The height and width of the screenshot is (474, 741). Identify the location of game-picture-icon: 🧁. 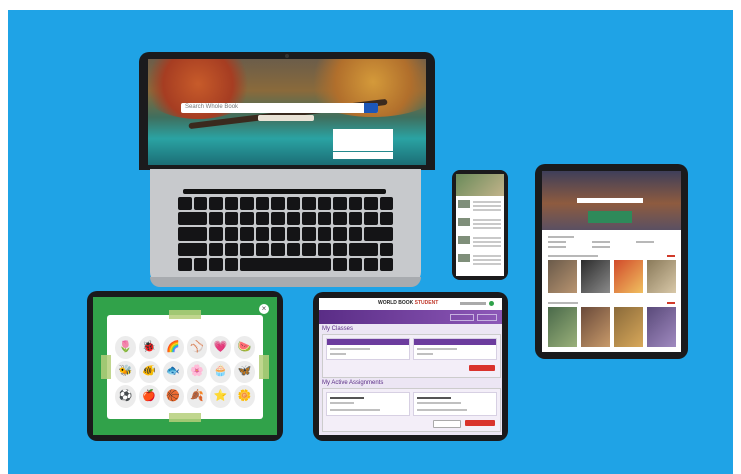
(221, 372).